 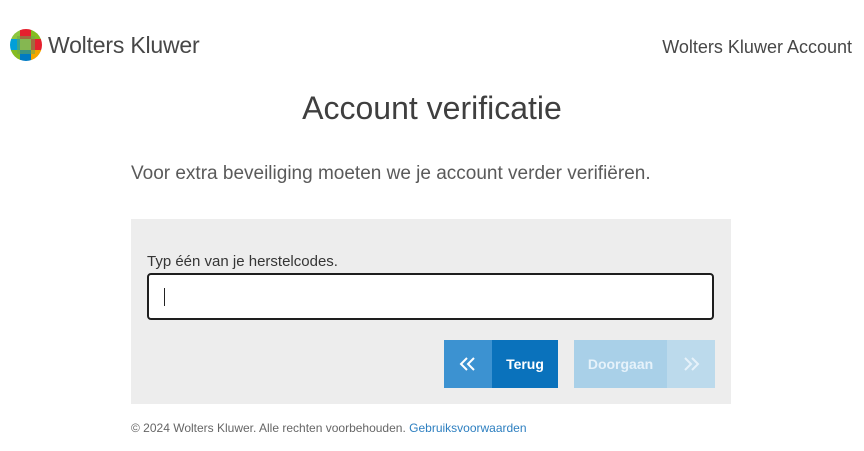 I want to click on recovery-code-label: Typ één van je herstelcodes., so click(x=242, y=261).